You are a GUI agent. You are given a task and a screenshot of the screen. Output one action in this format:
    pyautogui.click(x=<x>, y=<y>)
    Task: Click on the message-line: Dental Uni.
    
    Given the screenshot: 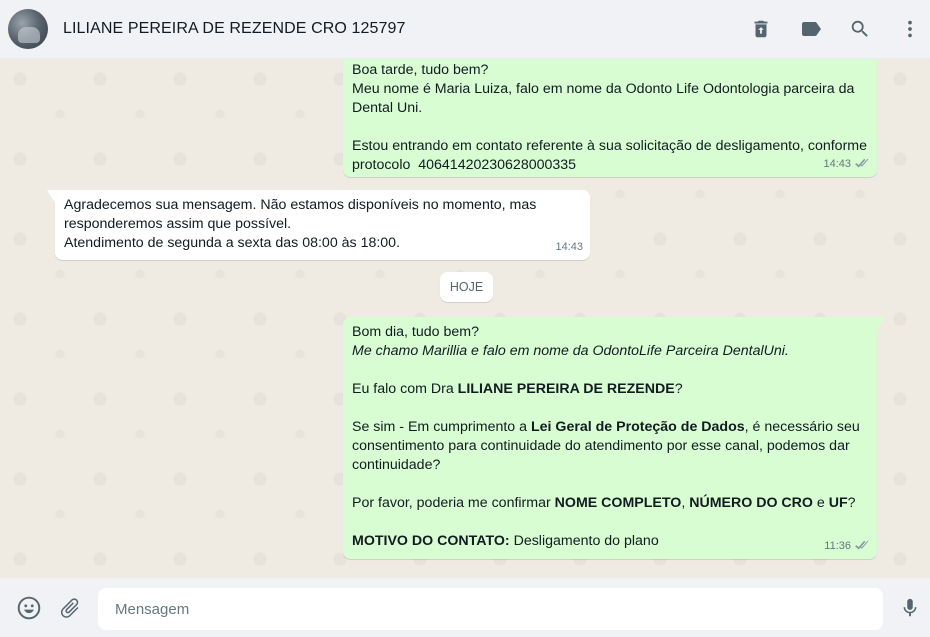 What is the action you would take?
    pyautogui.click(x=387, y=108)
    